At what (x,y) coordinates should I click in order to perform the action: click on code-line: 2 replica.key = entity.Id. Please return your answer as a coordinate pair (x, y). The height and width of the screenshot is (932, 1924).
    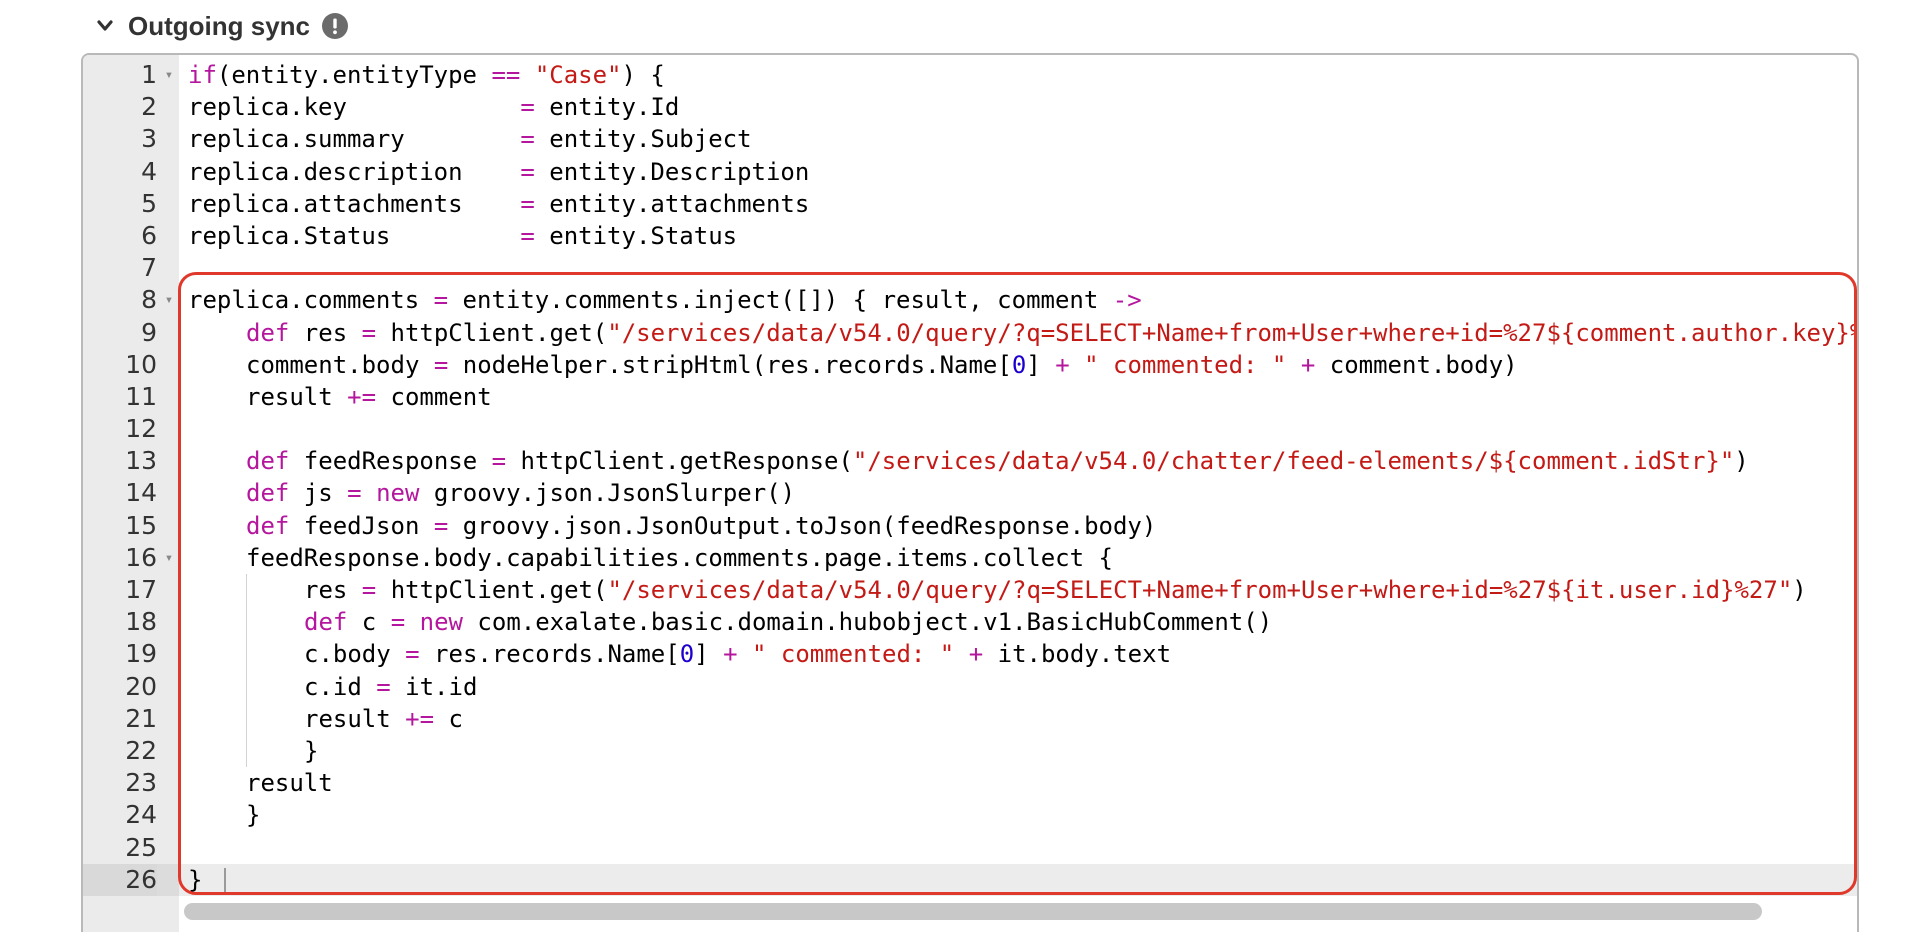
    Looking at the image, I should click on (970, 107).